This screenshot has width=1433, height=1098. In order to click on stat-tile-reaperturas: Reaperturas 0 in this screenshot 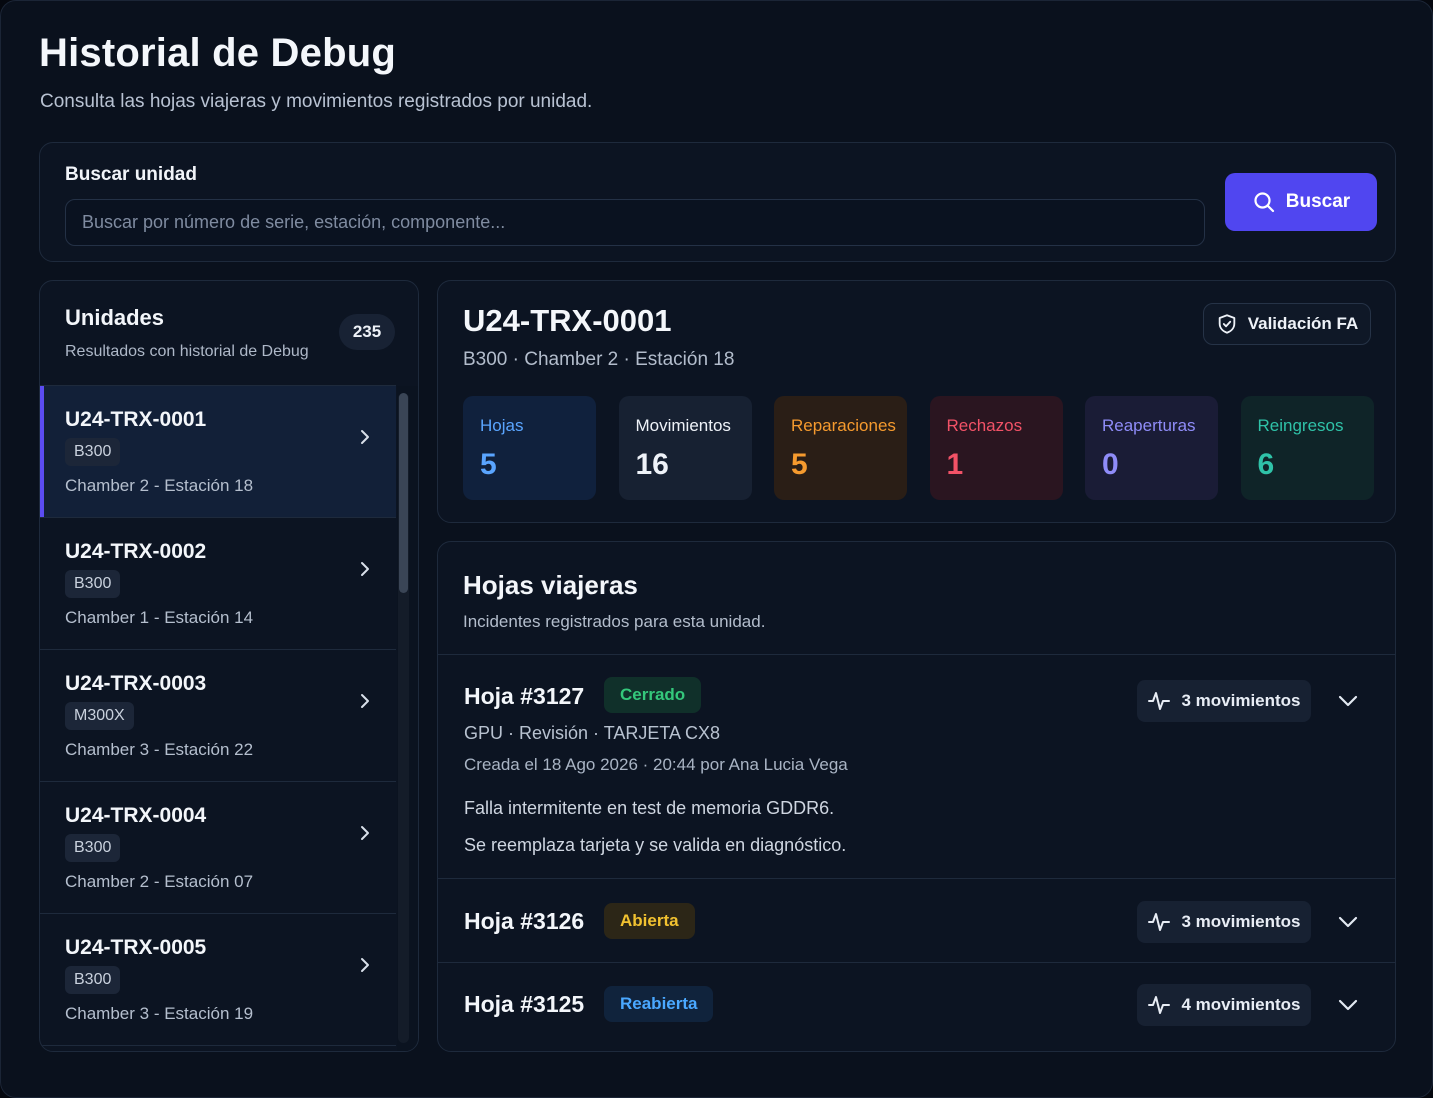, I will do `click(1151, 448)`.